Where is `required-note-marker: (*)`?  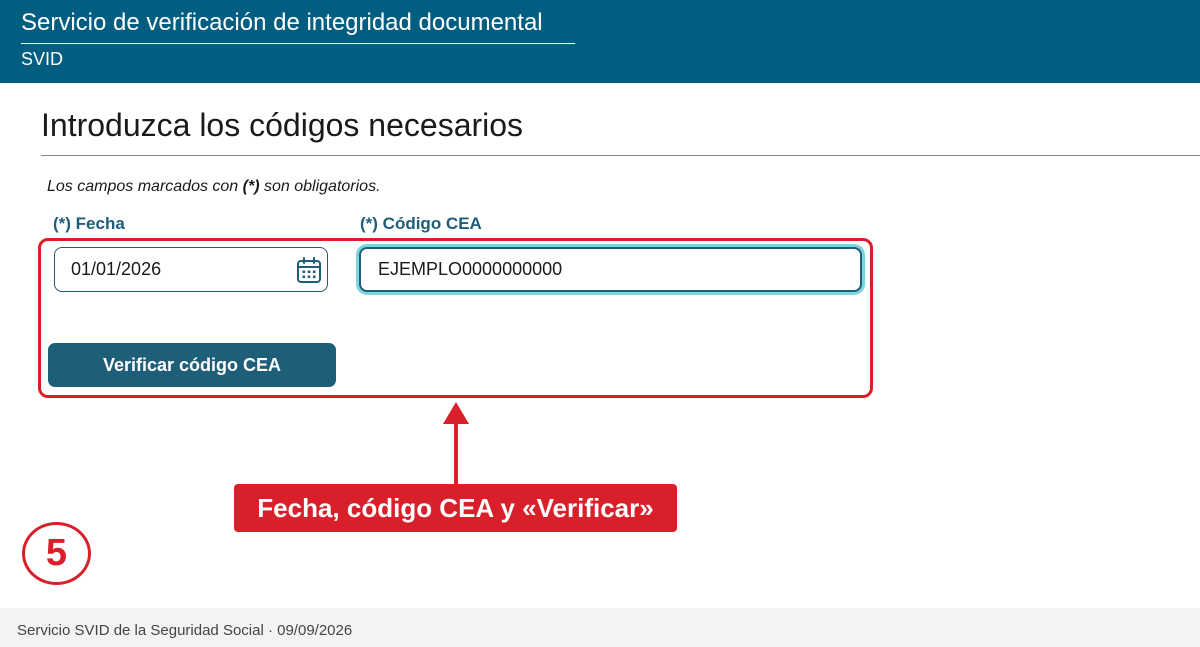 required-note-marker: (*) is located at coordinates (251, 186).